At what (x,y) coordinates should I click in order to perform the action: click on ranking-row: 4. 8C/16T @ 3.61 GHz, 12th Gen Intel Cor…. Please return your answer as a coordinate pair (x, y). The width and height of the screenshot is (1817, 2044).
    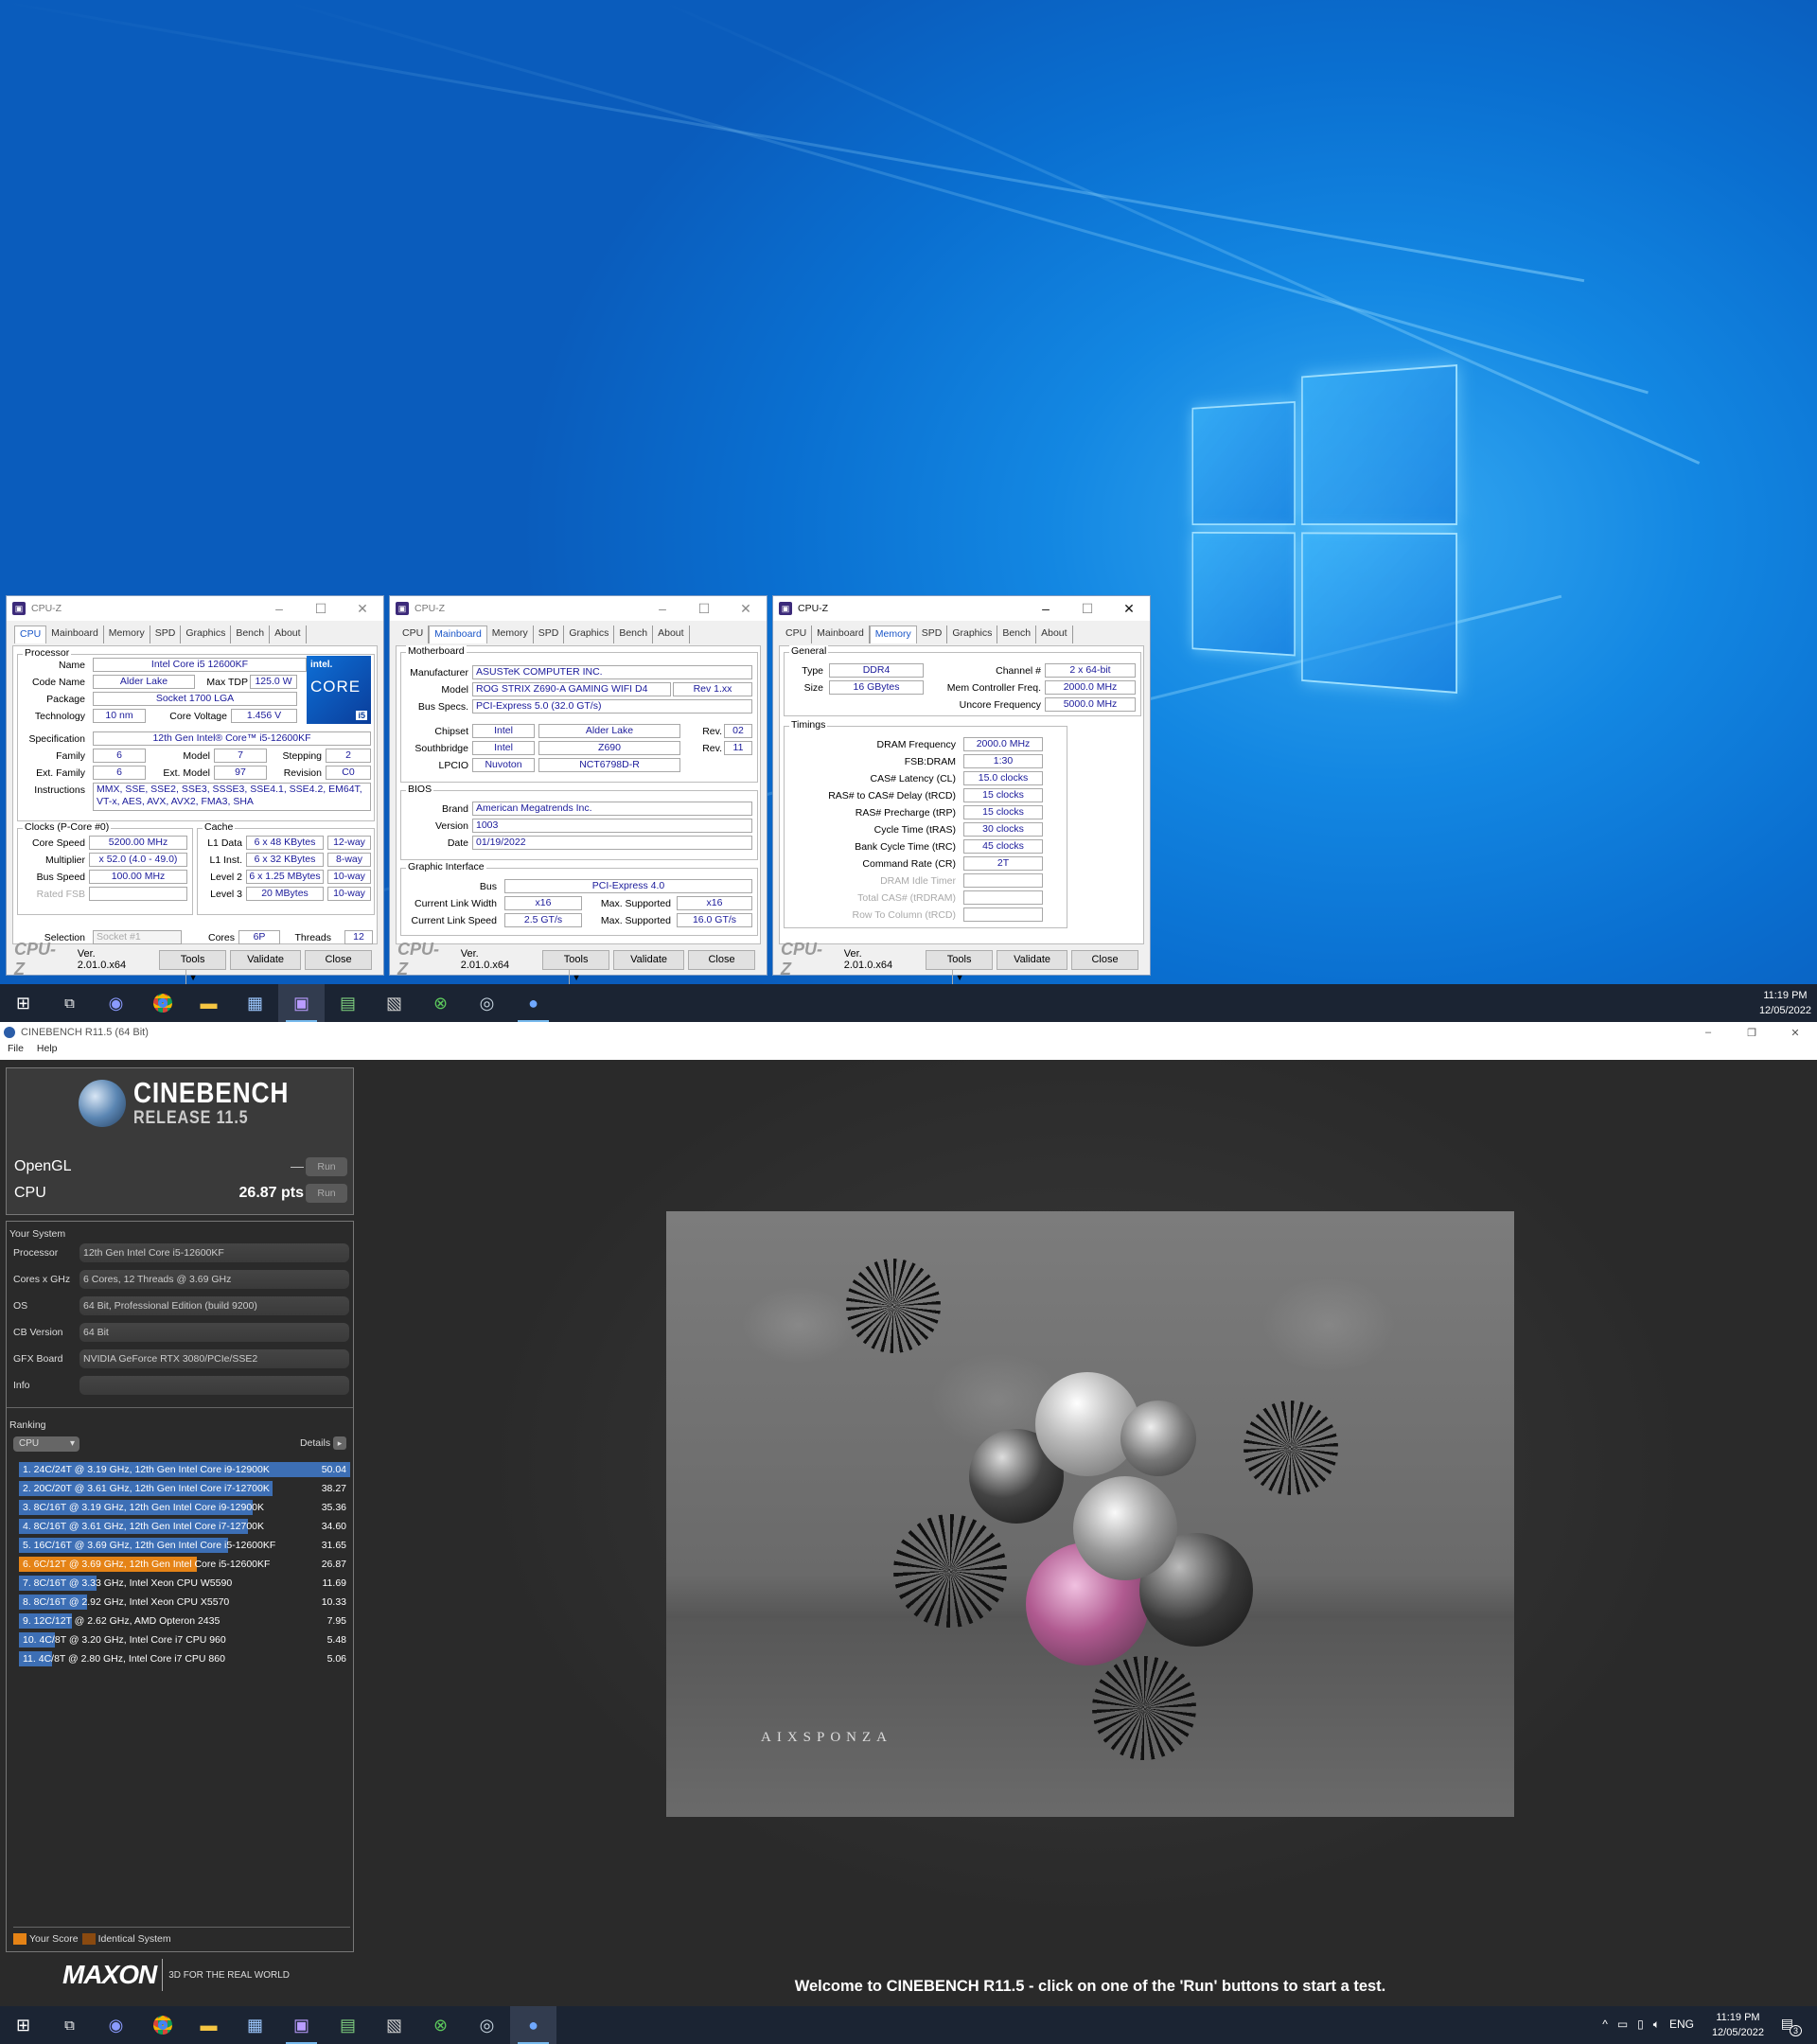
    Looking at the image, I should click on (185, 1526).